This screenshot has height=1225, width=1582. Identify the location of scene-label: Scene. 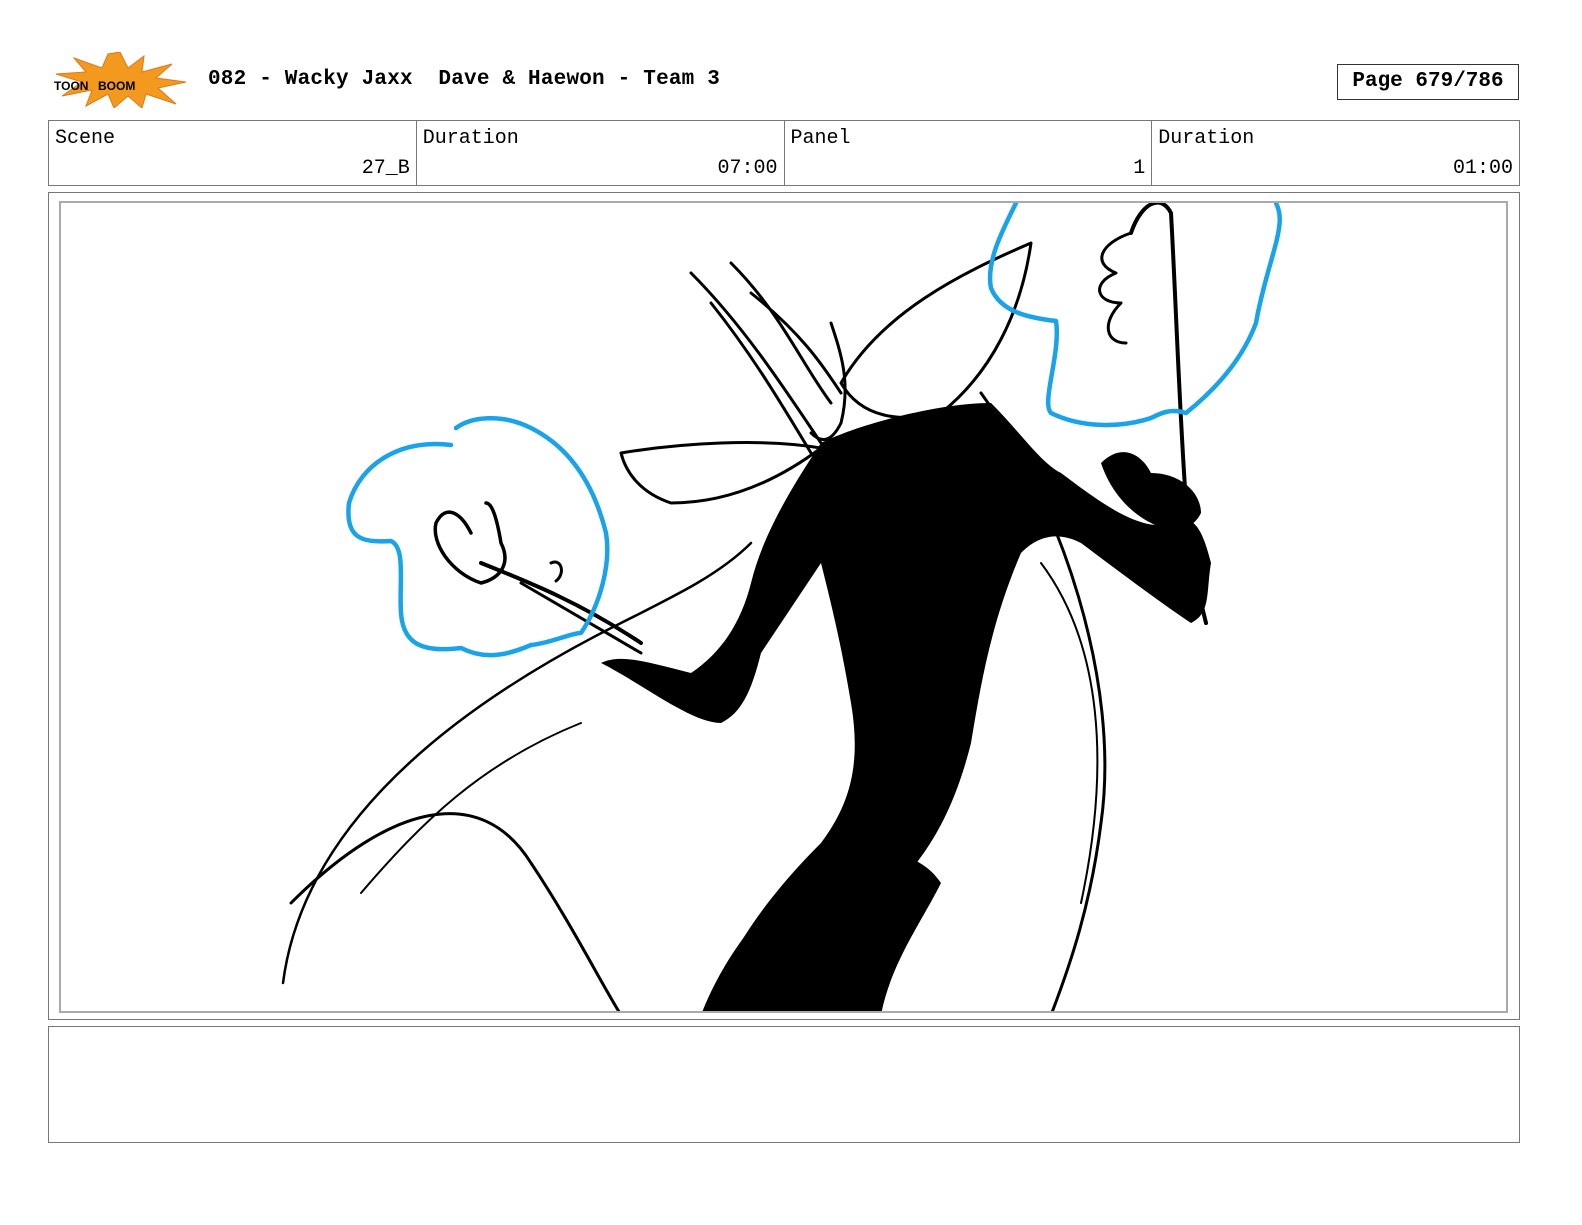
(85, 138).